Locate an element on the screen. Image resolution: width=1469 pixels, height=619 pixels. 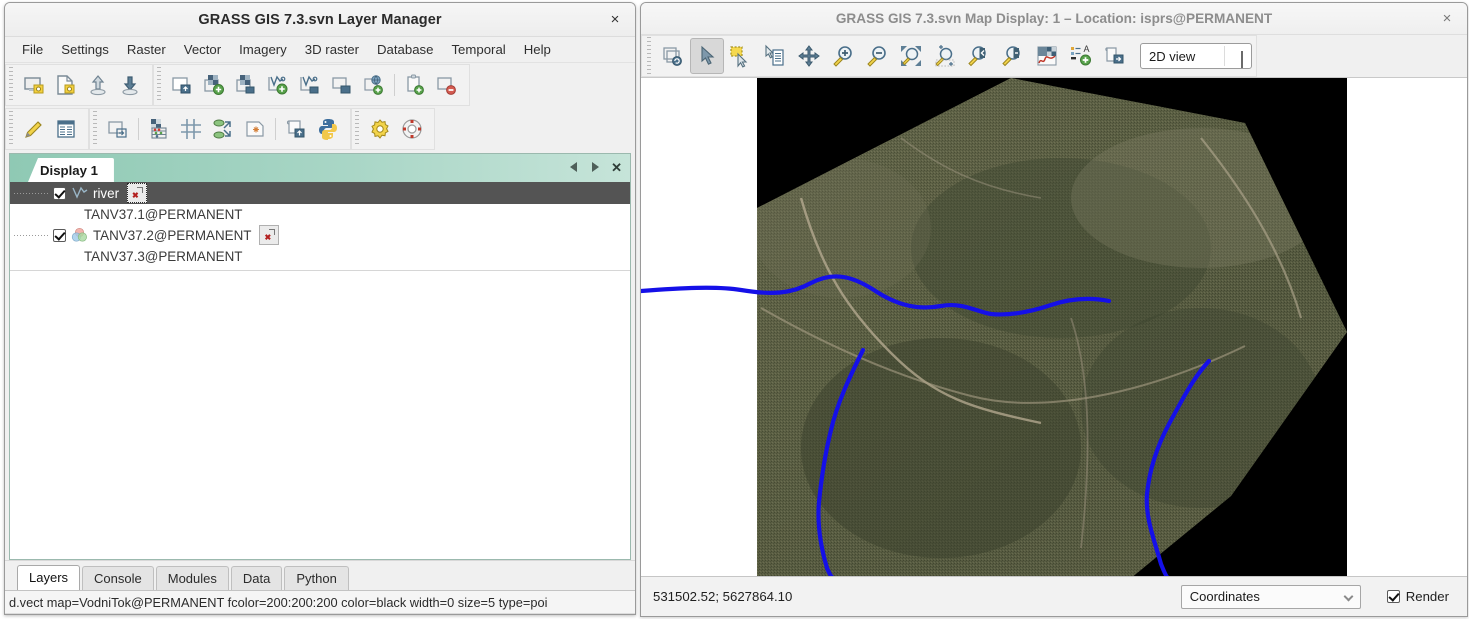
georectify-icon is located at coordinates (191, 129).